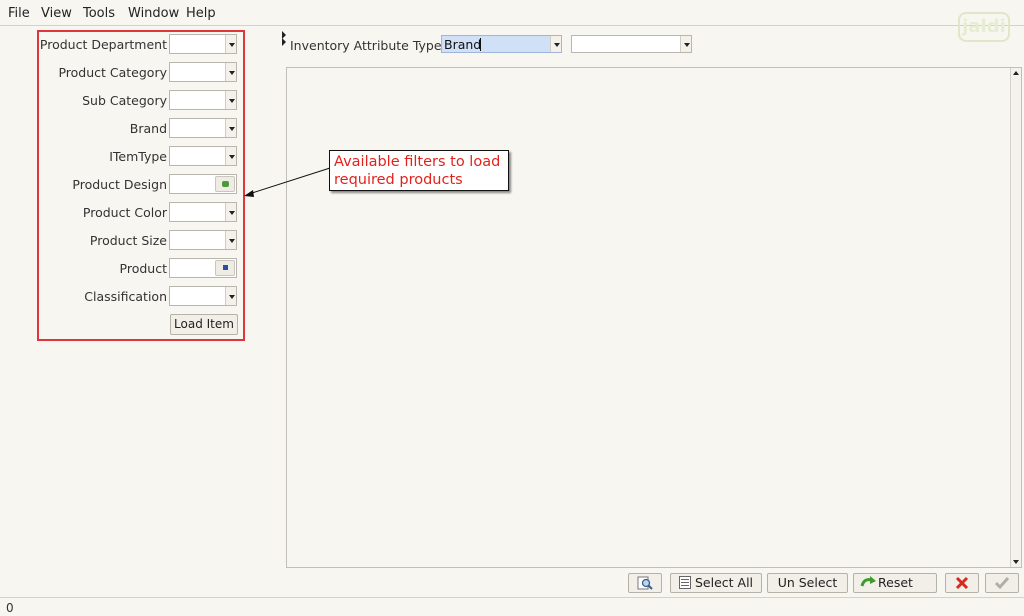  I want to click on filter-label: Sub Category, so click(124, 100).